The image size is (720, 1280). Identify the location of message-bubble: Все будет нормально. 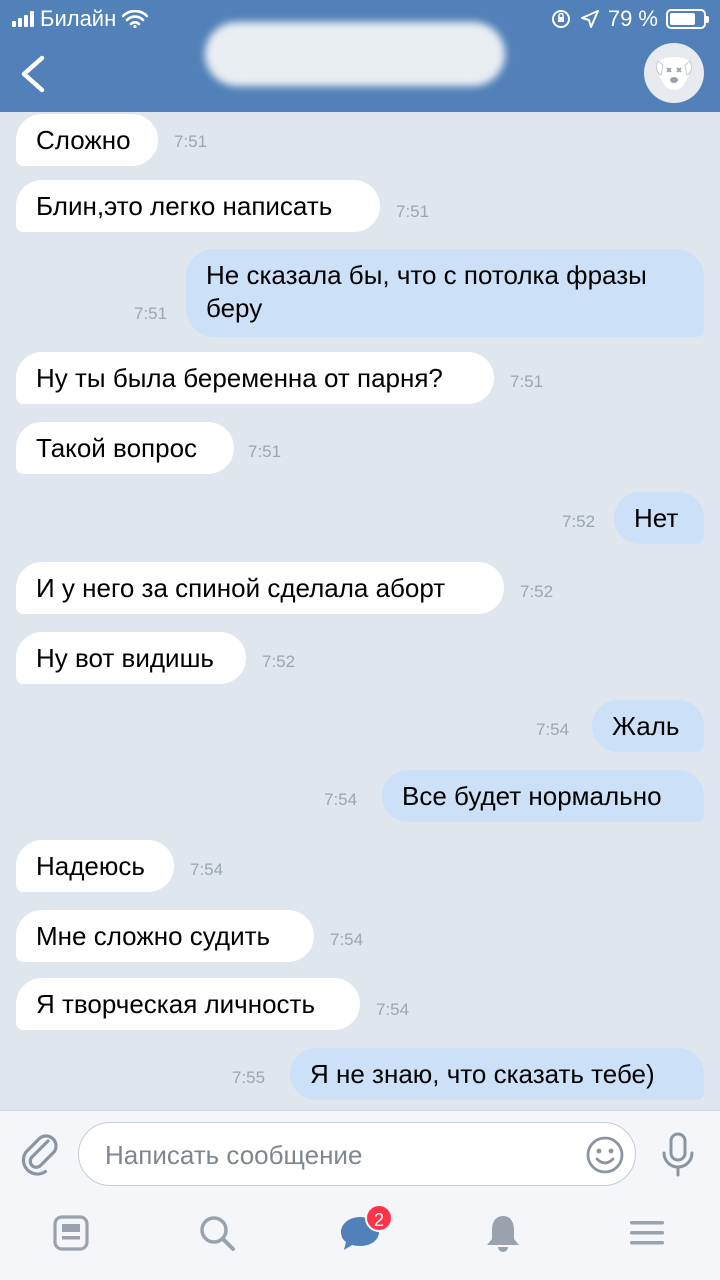
(543, 796).